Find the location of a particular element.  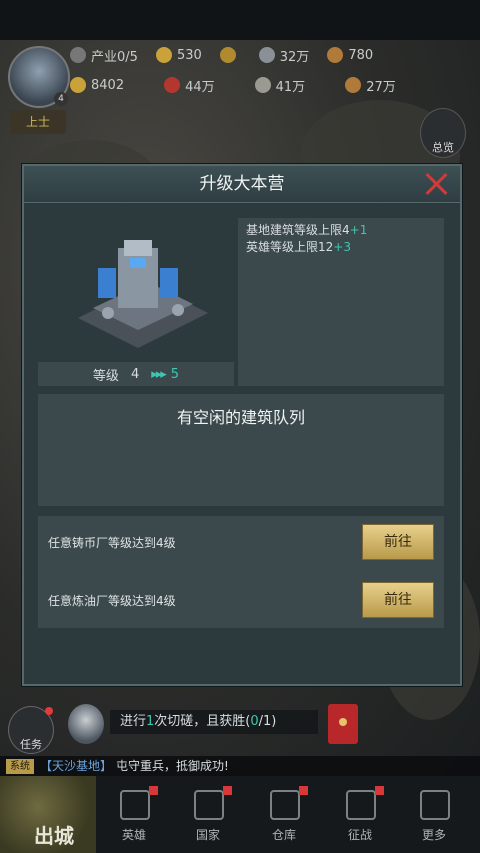

nav-item-warehouse: 仓库 is located at coordinates (284, 814).